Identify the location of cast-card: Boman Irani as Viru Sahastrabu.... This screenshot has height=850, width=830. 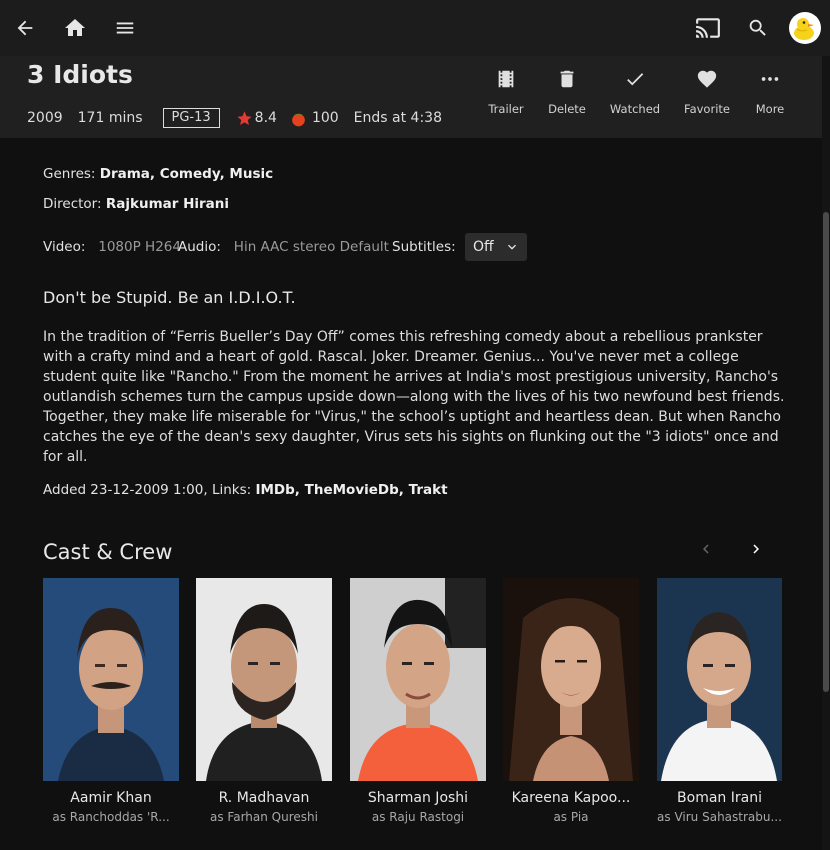
(719, 701).